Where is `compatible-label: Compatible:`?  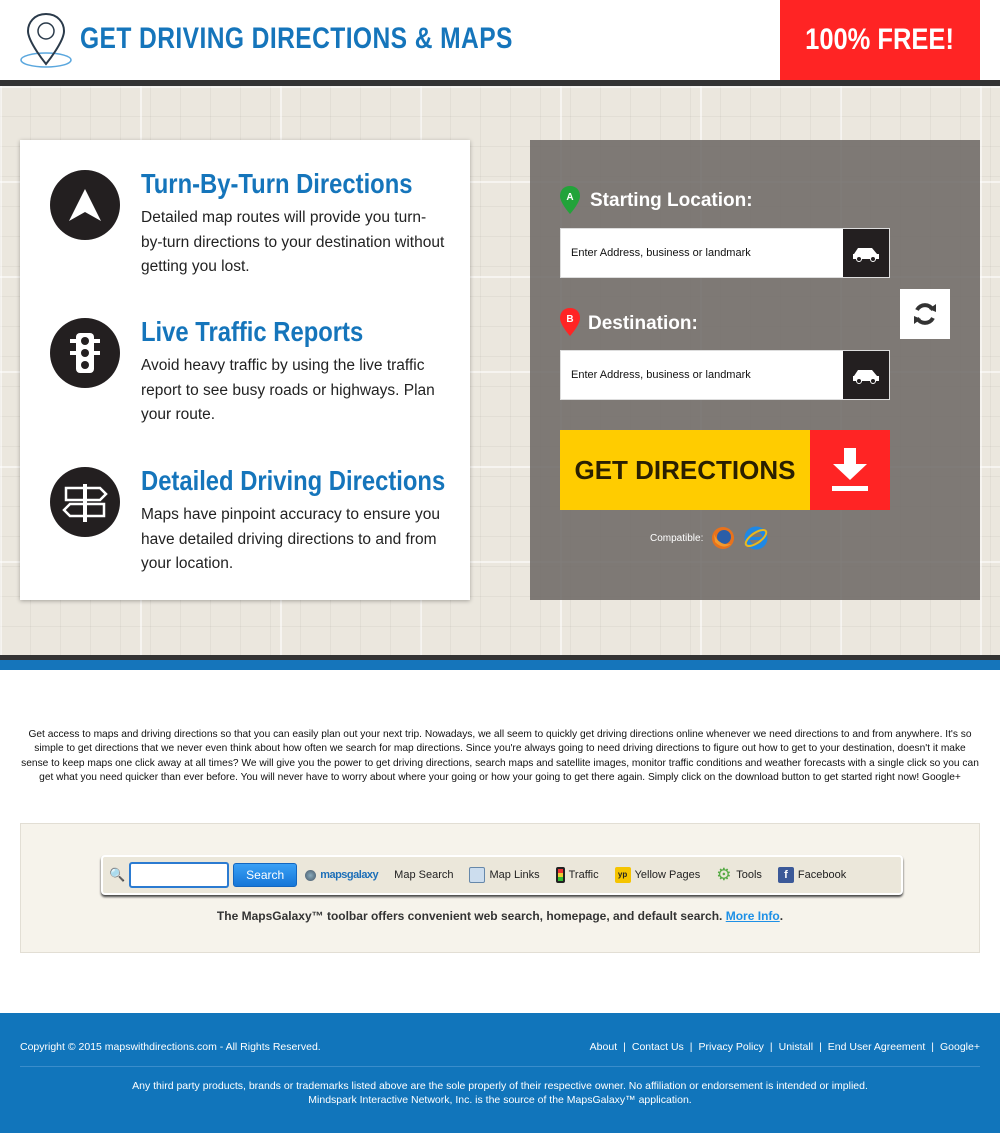
compatible-label: Compatible: is located at coordinates (677, 538).